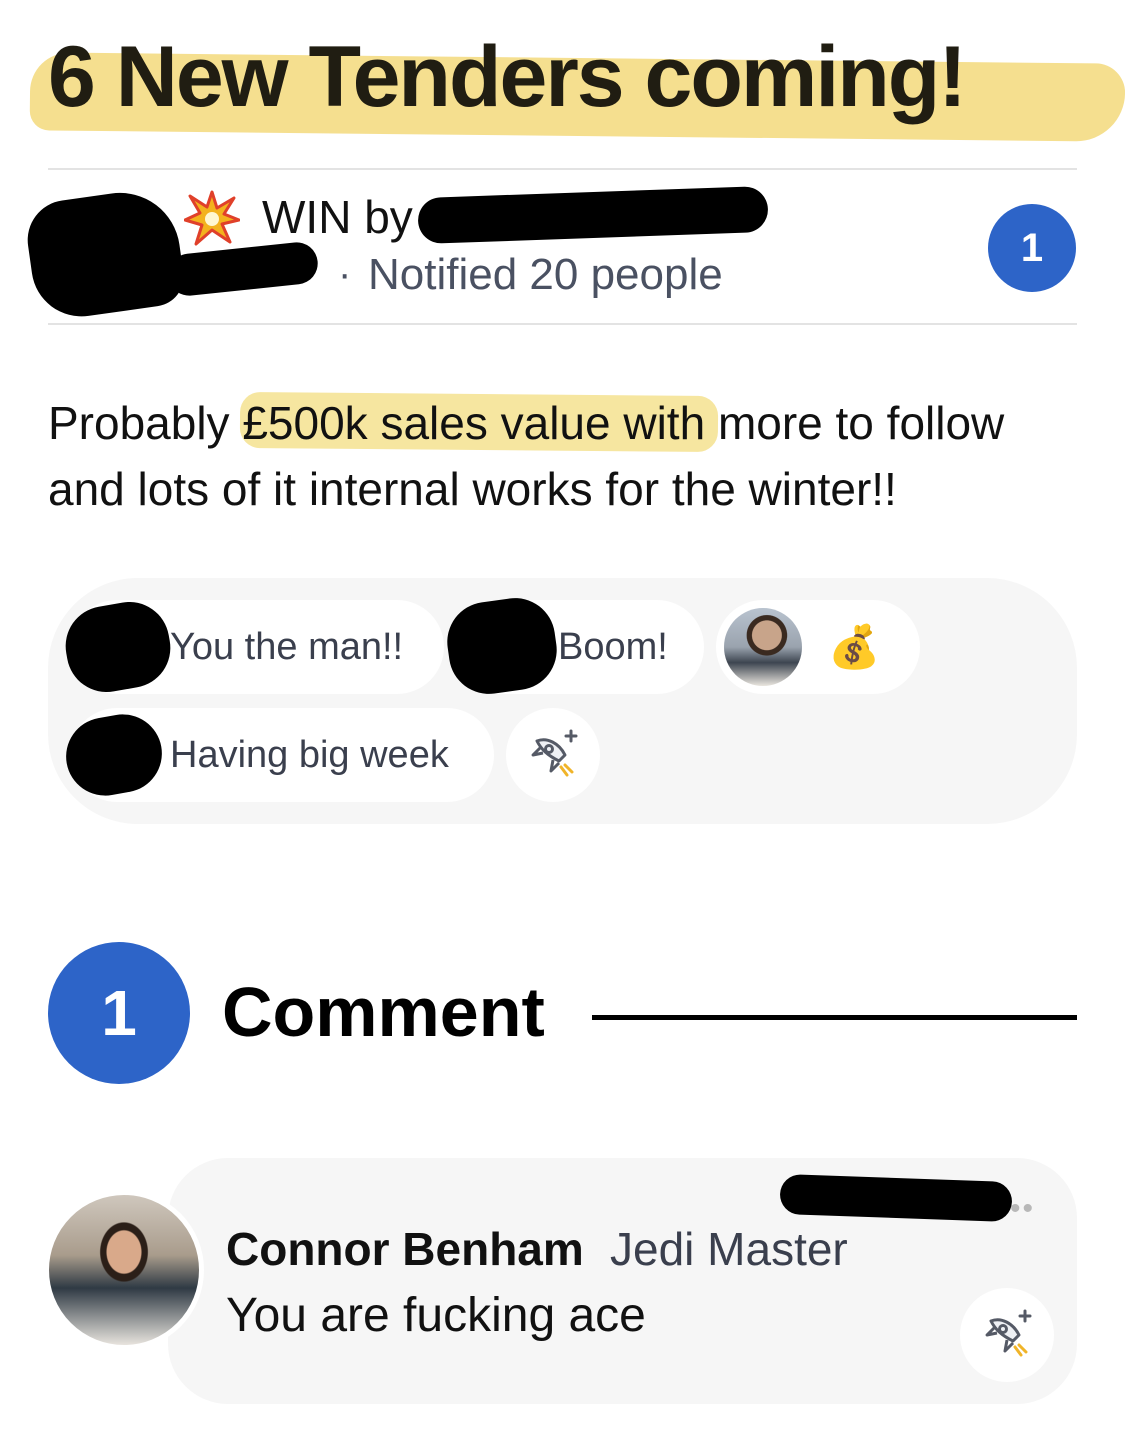  I want to click on comment-count-circle: 1, so click(119, 1013).